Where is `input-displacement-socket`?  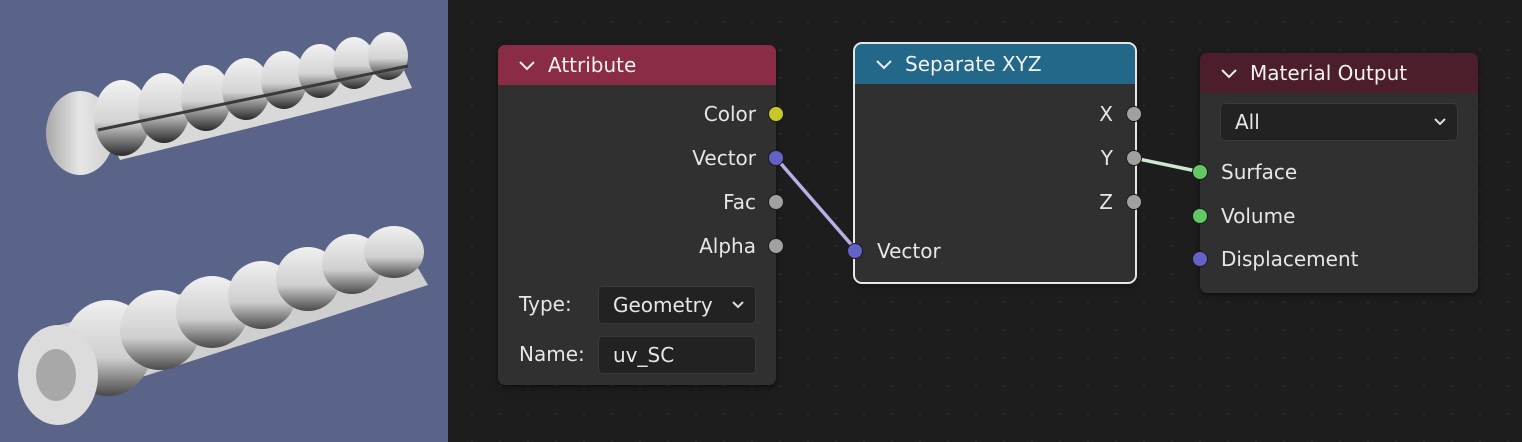 input-displacement-socket is located at coordinates (1200, 259).